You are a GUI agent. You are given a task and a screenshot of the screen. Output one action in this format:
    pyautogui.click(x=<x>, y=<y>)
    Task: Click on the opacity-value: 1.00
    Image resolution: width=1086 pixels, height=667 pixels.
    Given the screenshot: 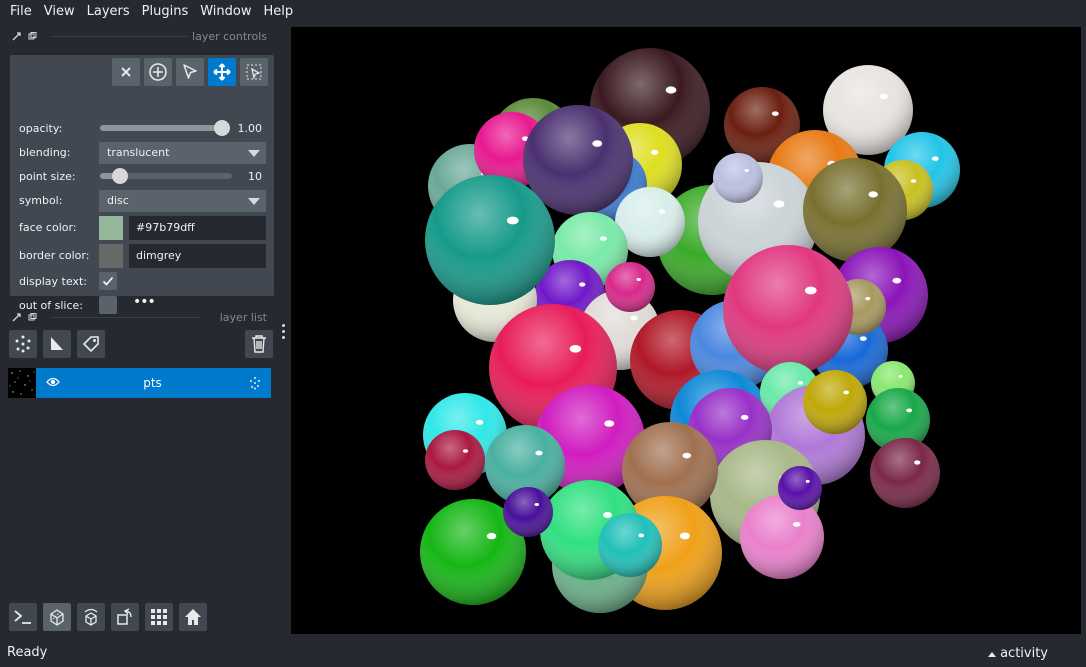 What is the action you would take?
    pyautogui.click(x=250, y=128)
    